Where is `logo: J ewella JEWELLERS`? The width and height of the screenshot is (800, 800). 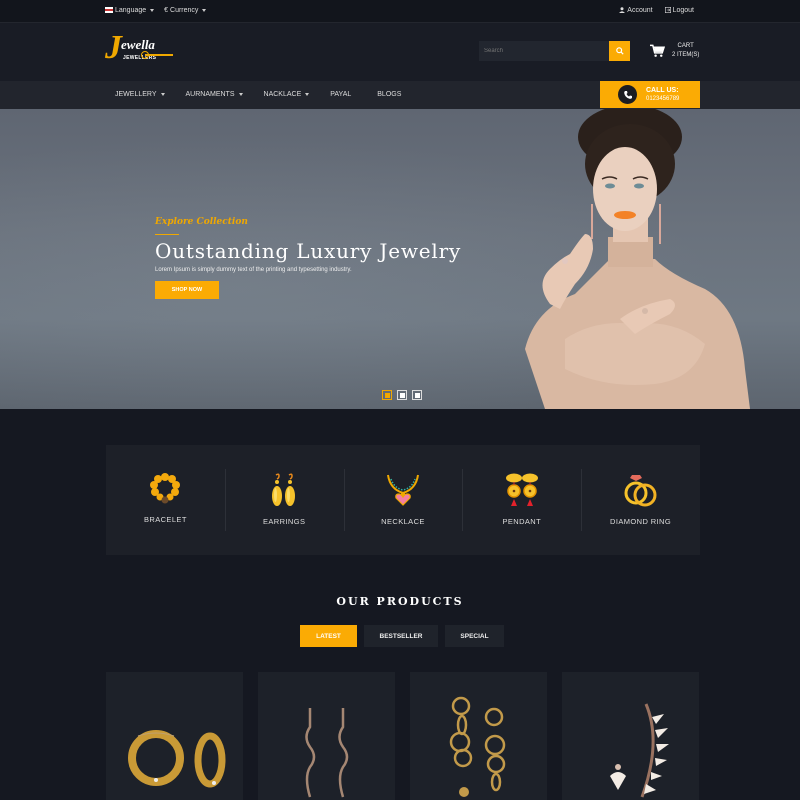
logo: J ewella JEWELLERS is located at coordinates (141, 50).